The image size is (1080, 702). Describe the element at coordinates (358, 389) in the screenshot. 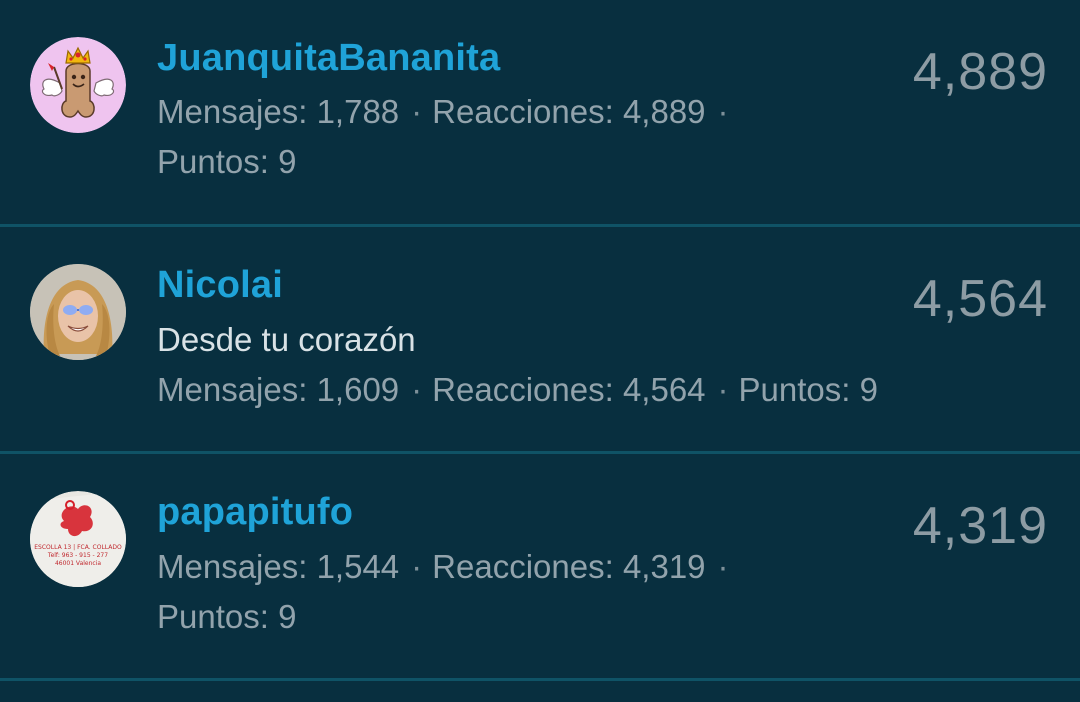

I see `messages-count: 1,609` at that location.